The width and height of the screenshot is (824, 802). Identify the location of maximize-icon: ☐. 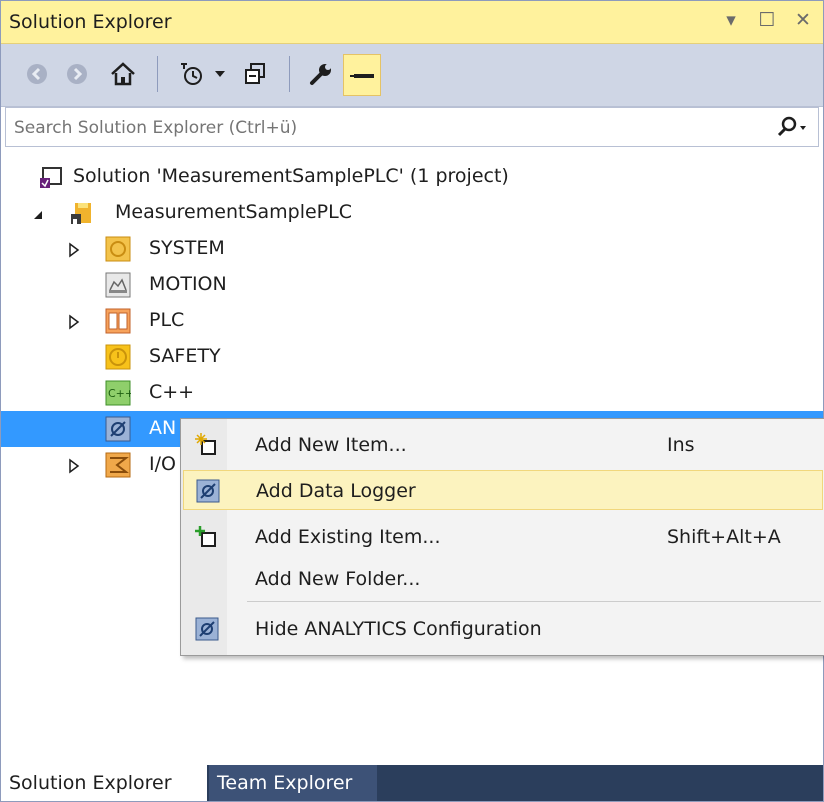
(767, 20).